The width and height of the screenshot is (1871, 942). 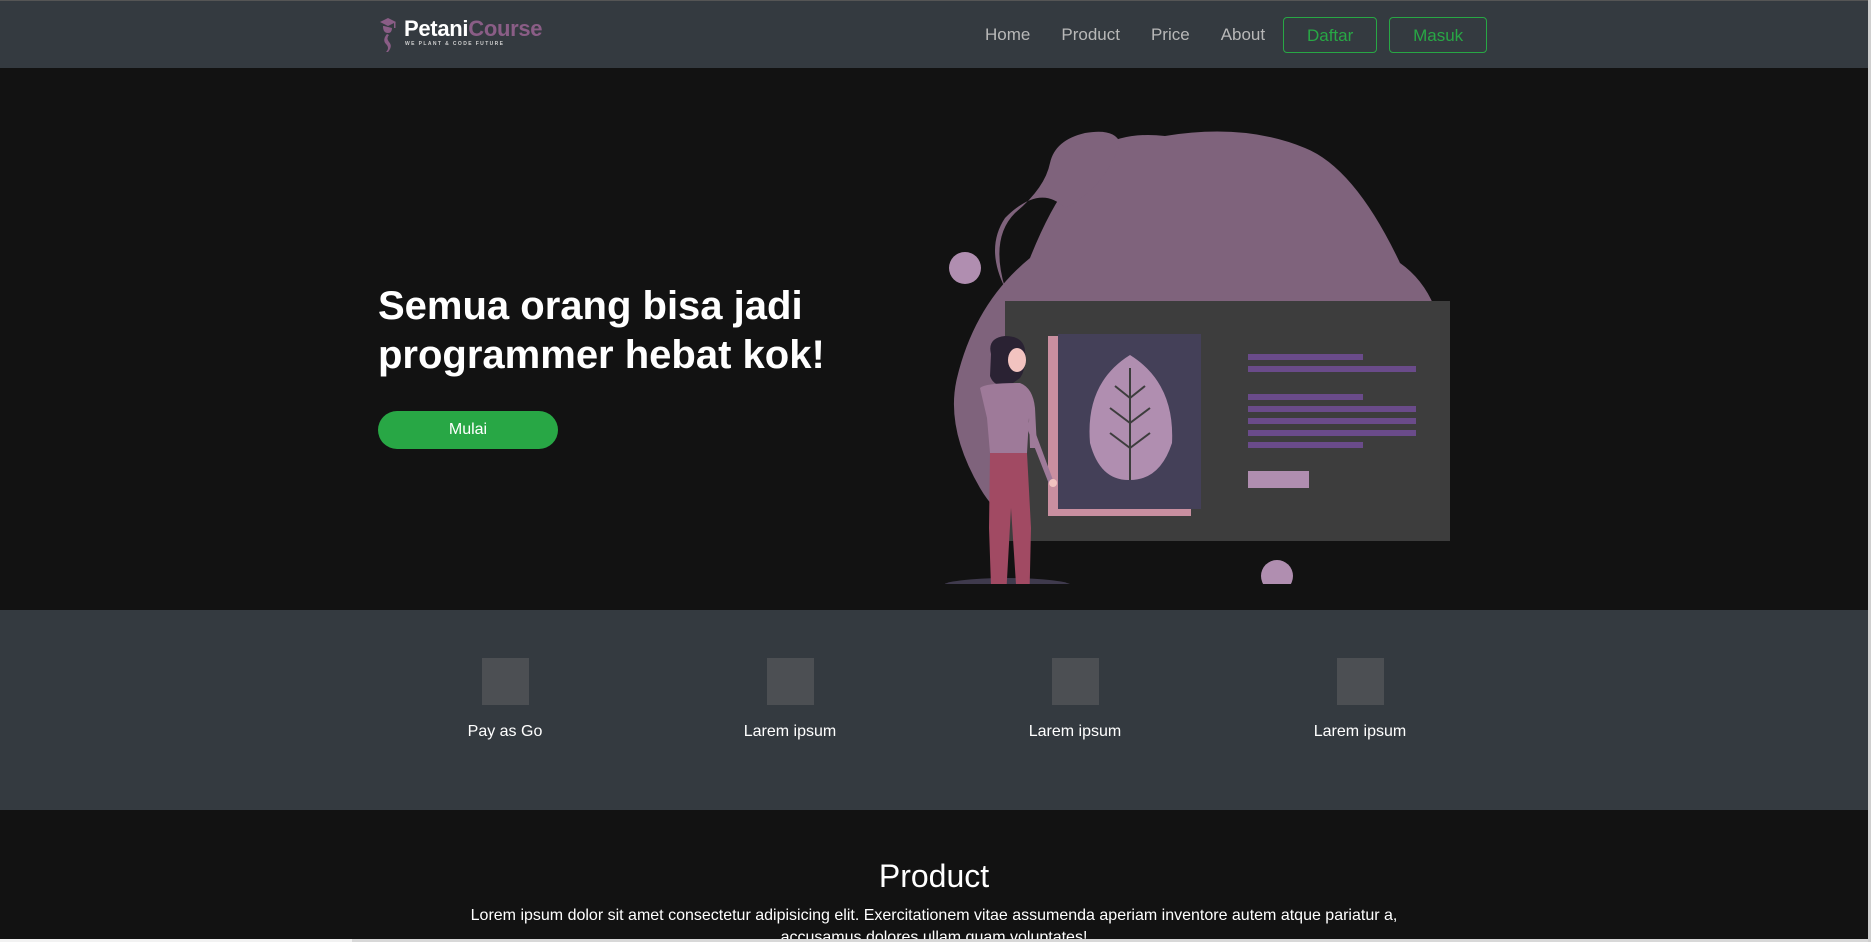 What do you see at coordinates (965, 268) in the screenshot?
I see `decor-circle-top` at bounding box center [965, 268].